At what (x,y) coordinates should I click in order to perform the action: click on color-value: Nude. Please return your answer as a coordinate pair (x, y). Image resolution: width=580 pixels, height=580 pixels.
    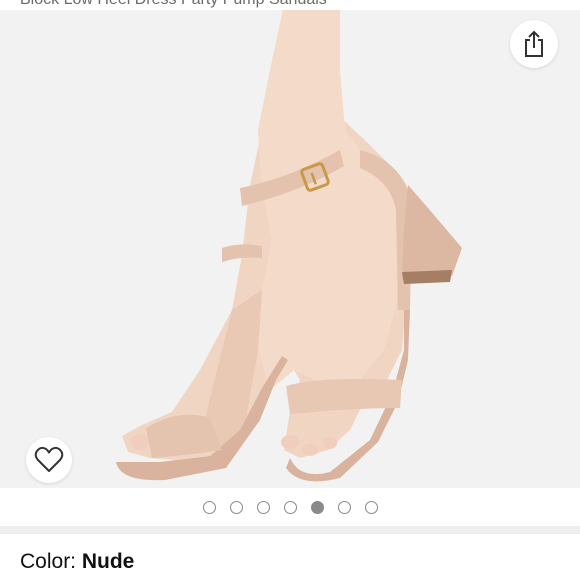
    Looking at the image, I should click on (108, 561).